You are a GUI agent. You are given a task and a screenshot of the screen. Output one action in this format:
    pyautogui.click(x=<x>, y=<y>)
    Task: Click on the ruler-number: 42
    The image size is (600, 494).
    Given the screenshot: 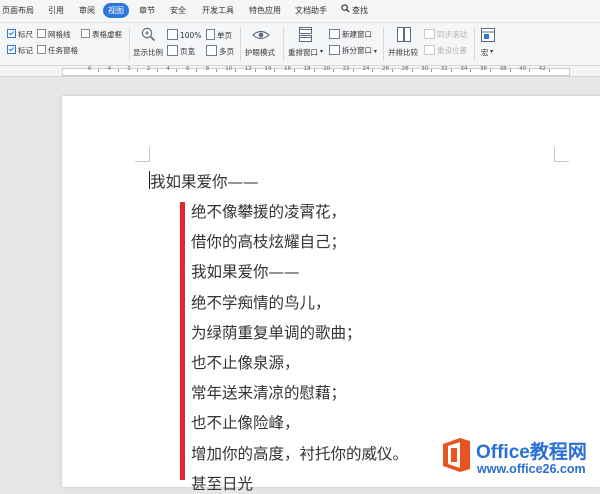 What is the action you would take?
    pyautogui.click(x=542, y=69)
    